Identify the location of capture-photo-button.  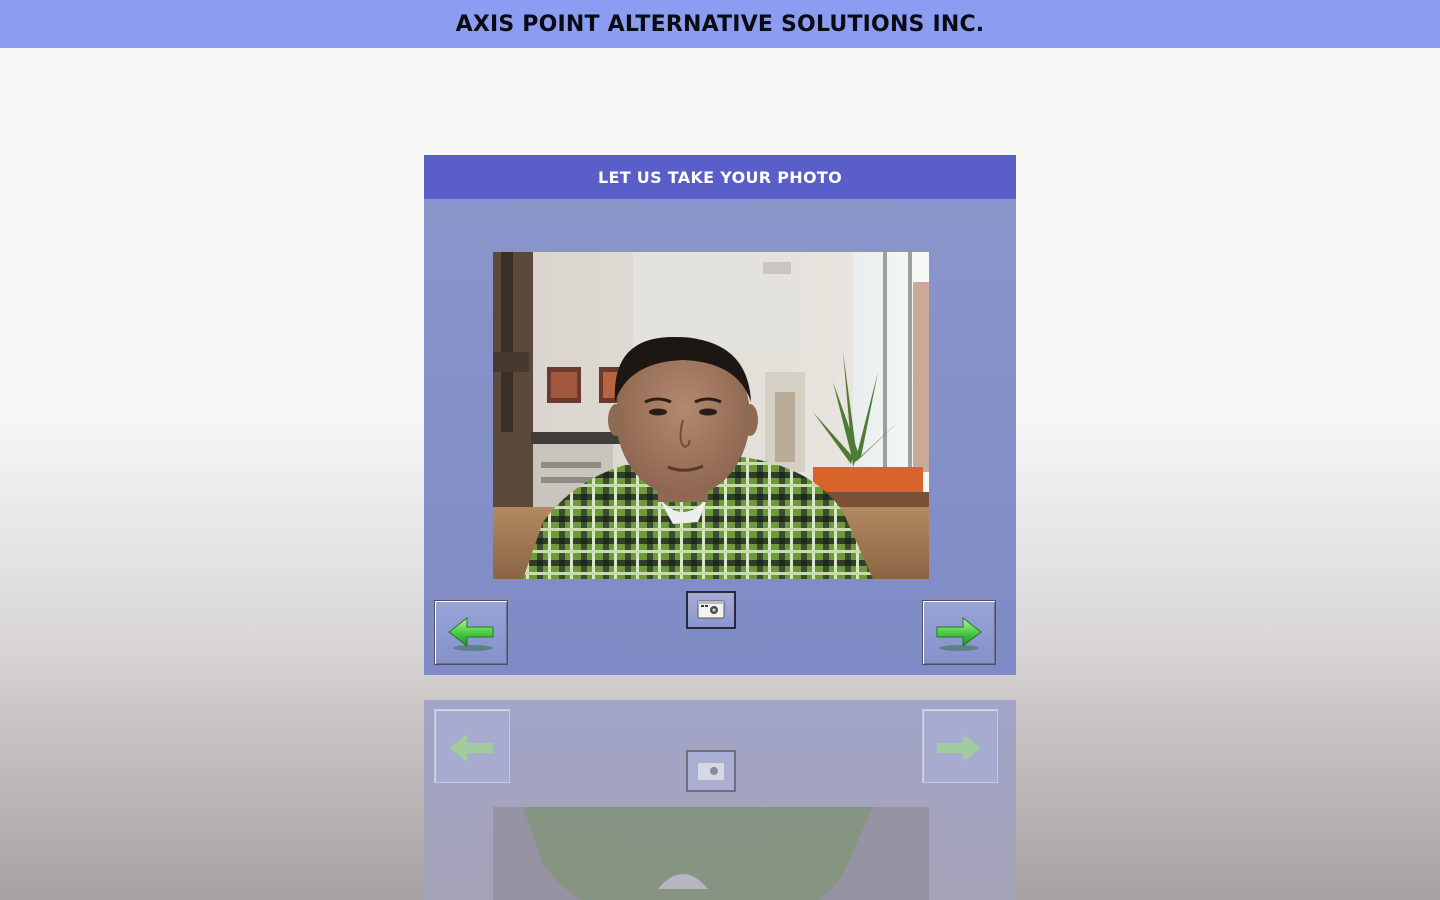
(711, 610).